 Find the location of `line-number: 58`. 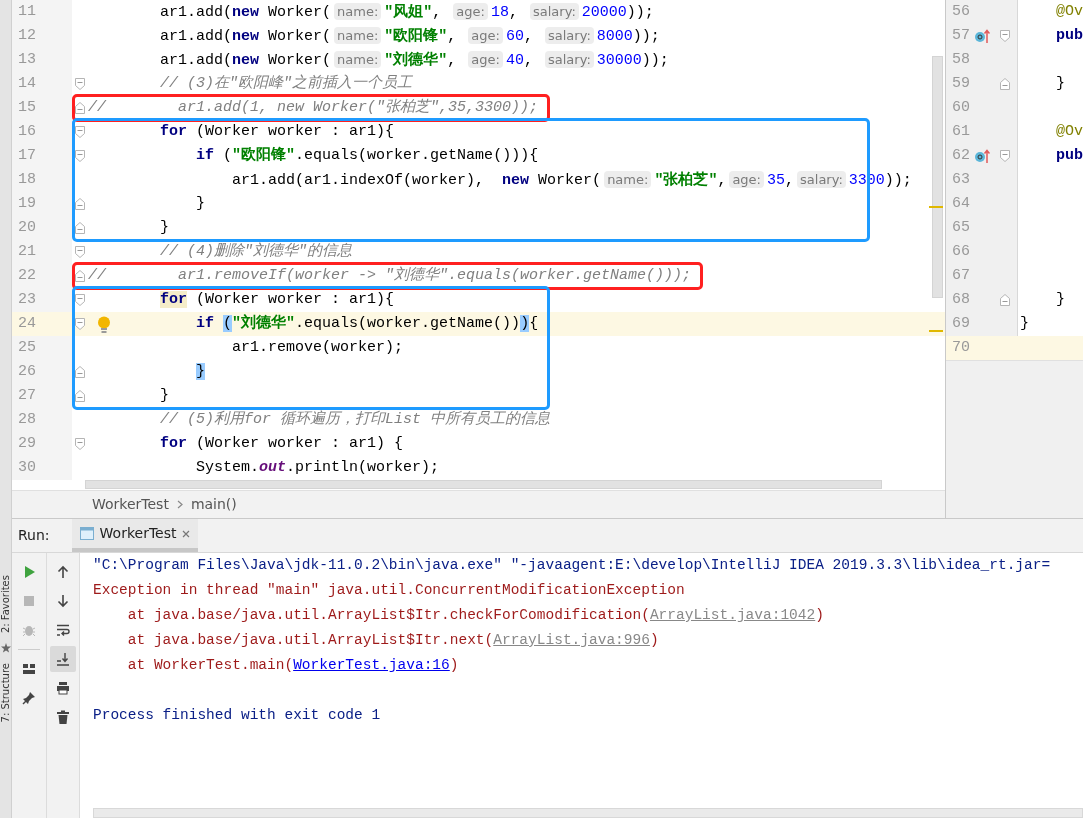

line-number: 58 is located at coordinates (961, 60).